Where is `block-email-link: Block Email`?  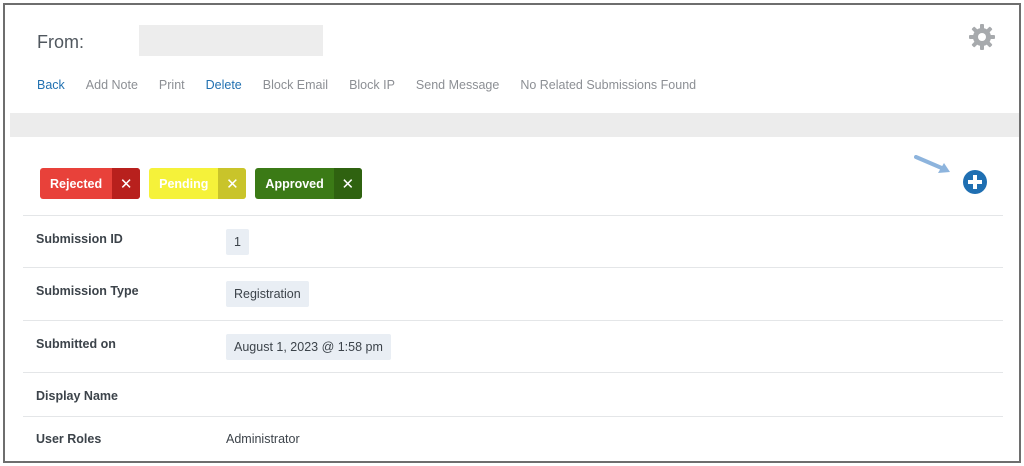
block-email-link: Block Email is located at coordinates (295, 85).